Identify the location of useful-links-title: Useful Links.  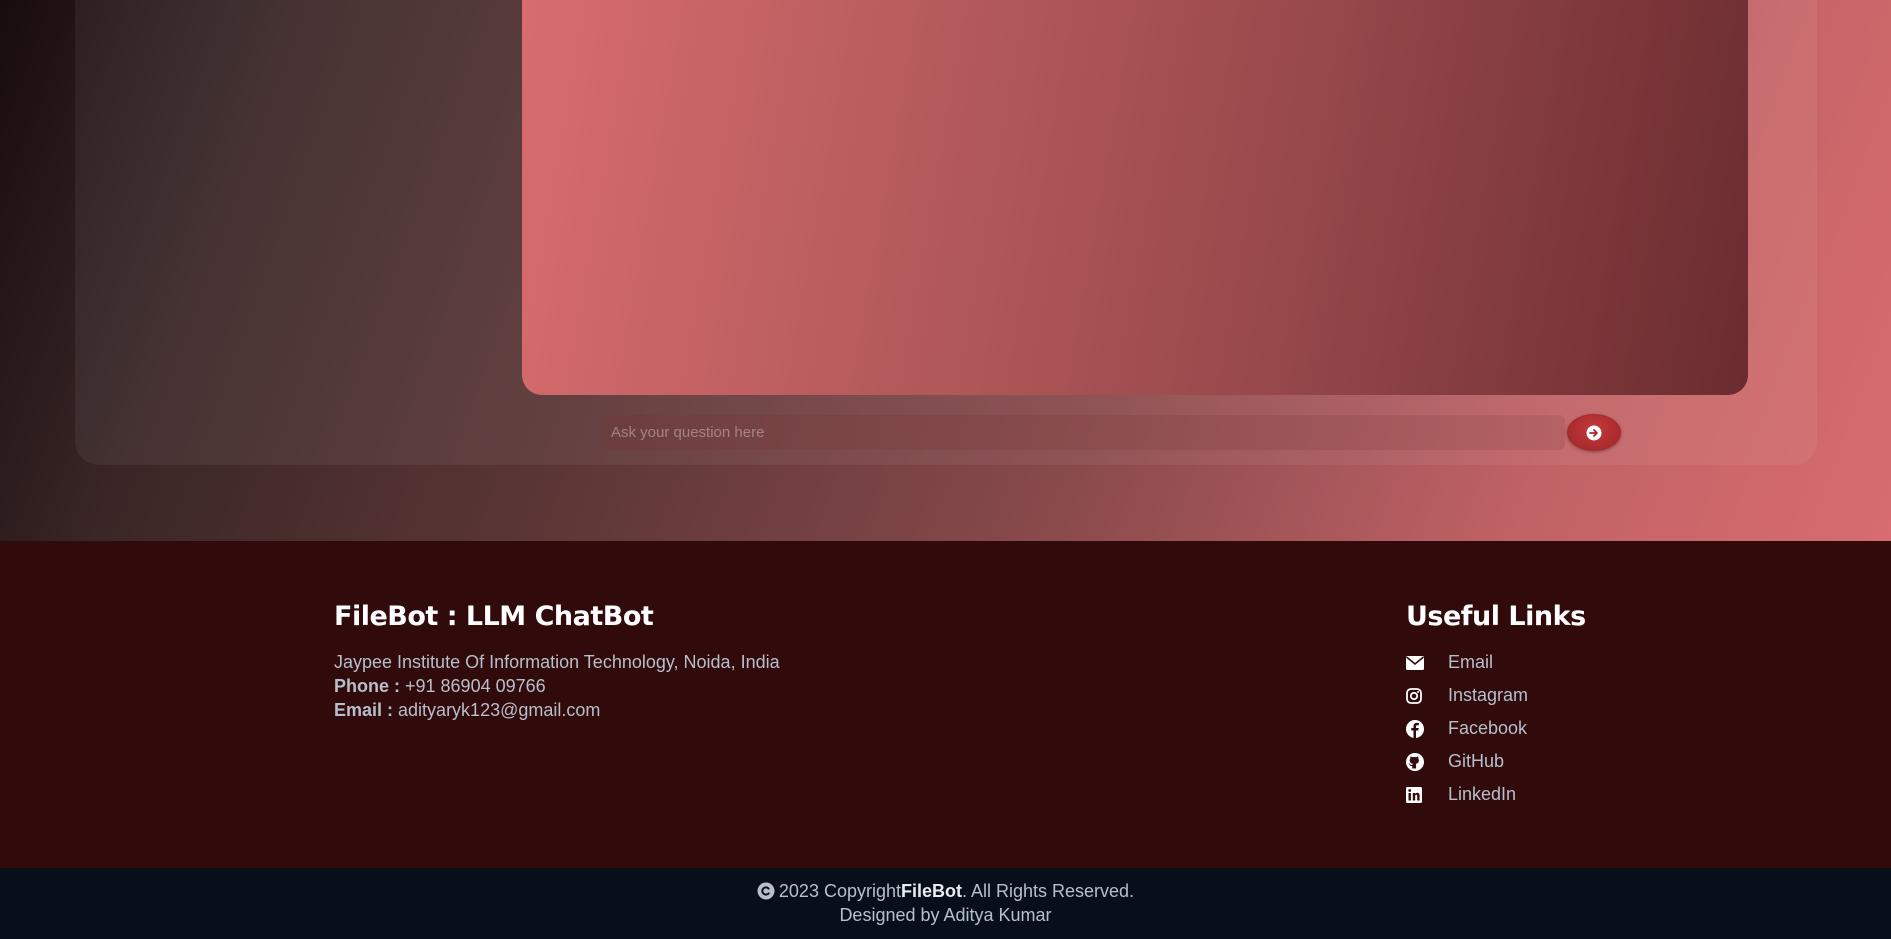
(1496, 616).